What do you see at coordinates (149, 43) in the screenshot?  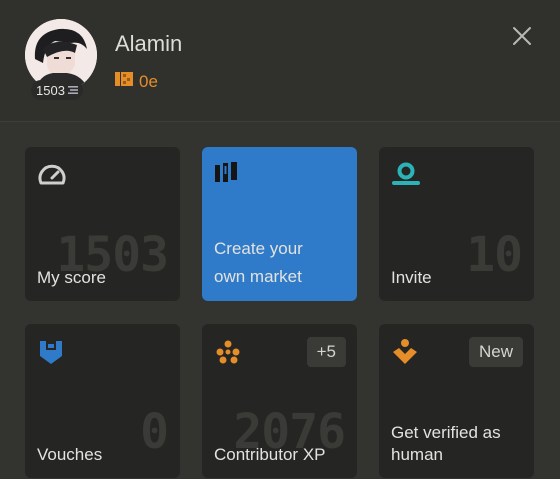 I see `profile-name: Alamin` at bounding box center [149, 43].